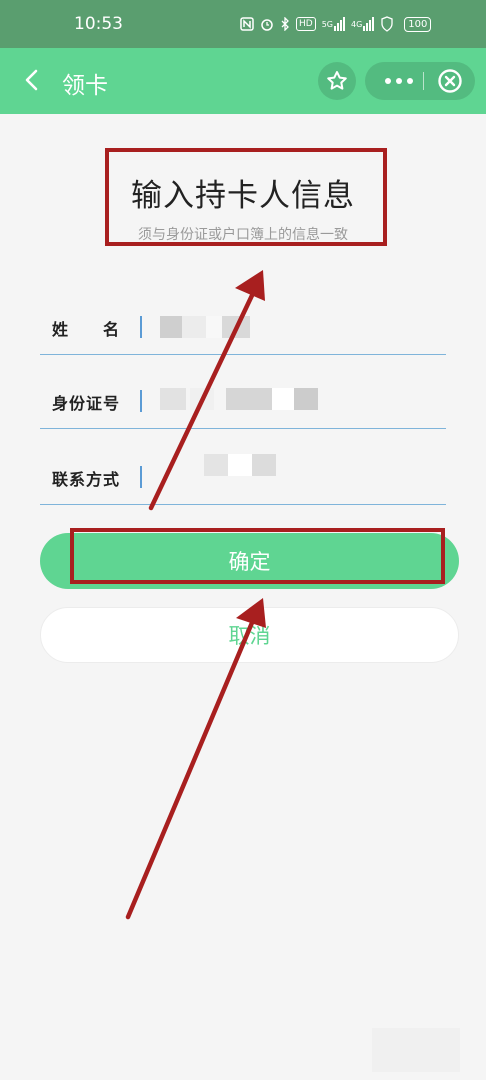 Image resolution: width=486 pixels, height=1080 pixels. I want to click on mini-program-capsule, so click(420, 81).